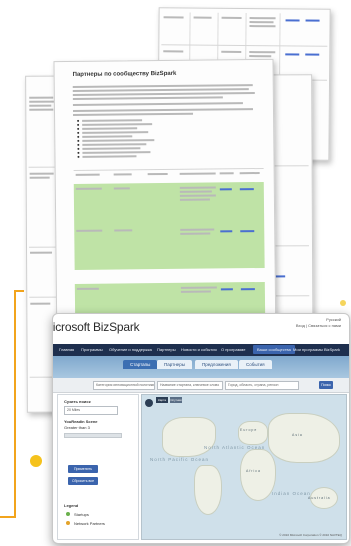 The height and width of the screenshot is (546, 351). What do you see at coordinates (249, 430) in the screenshot?
I see `continent-label-europe: Europe` at bounding box center [249, 430].